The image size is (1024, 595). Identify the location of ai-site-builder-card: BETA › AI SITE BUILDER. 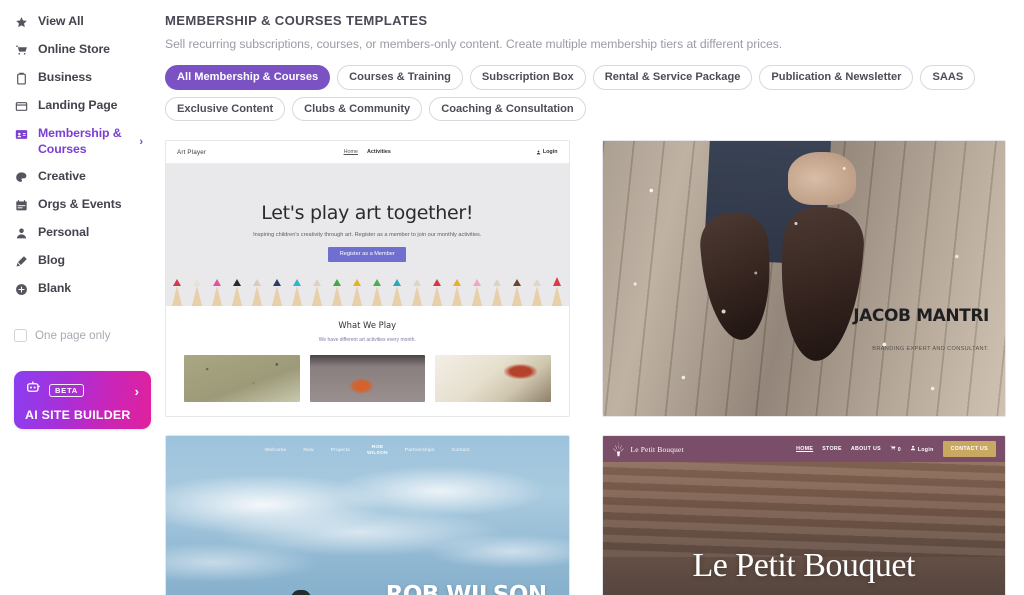
(82, 400).